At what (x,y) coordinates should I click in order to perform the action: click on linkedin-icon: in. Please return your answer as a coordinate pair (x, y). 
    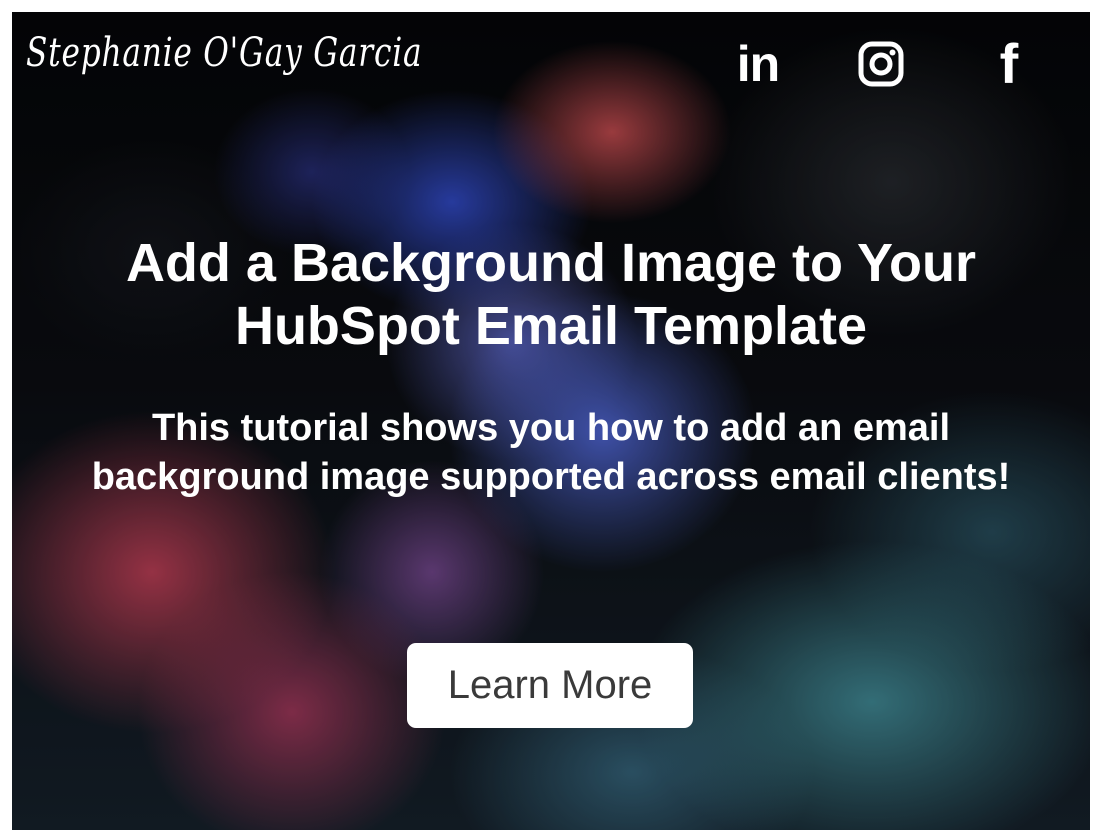
    Looking at the image, I should click on (758, 64).